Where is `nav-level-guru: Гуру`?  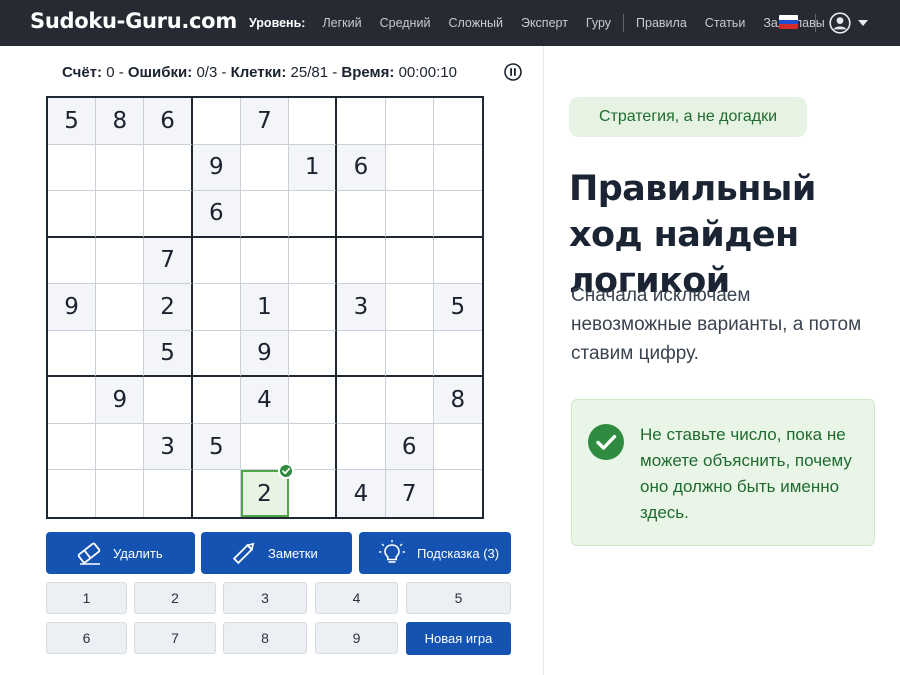
nav-level-guru: Гуру is located at coordinates (598, 23).